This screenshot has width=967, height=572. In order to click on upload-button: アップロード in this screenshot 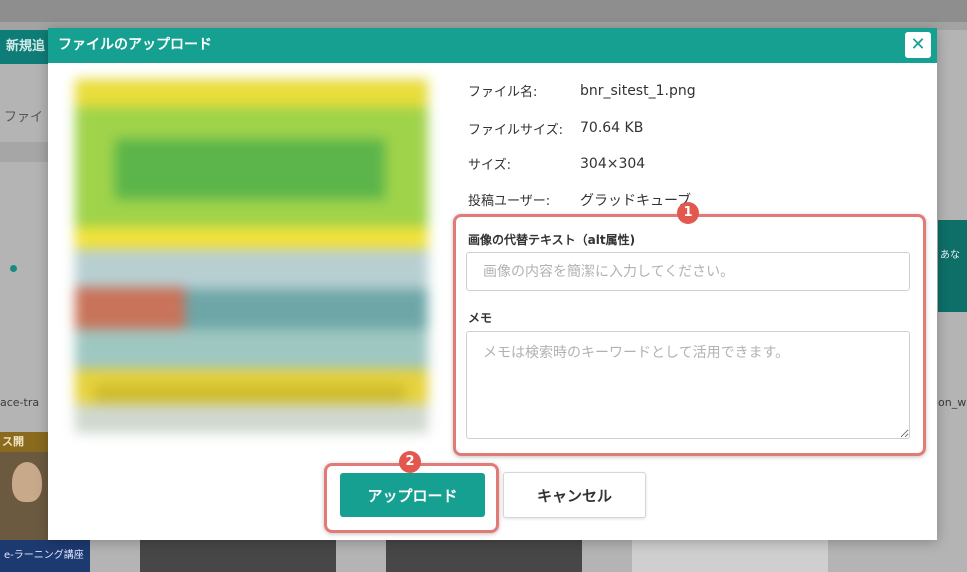, I will do `click(412, 495)`.